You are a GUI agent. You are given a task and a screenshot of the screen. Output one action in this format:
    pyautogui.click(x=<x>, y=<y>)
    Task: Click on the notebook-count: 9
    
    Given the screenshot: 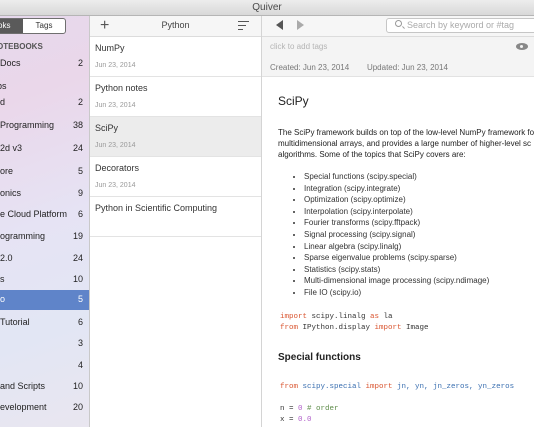 What is the action you would take?
    pyautogui.click(x=80, y=193)
    